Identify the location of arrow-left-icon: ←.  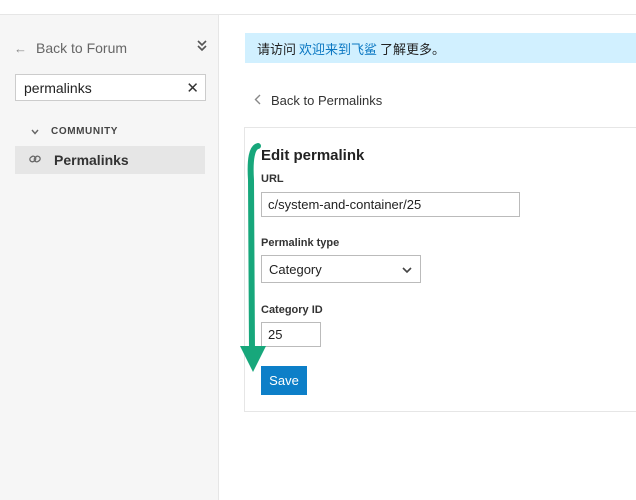
(20, 48).